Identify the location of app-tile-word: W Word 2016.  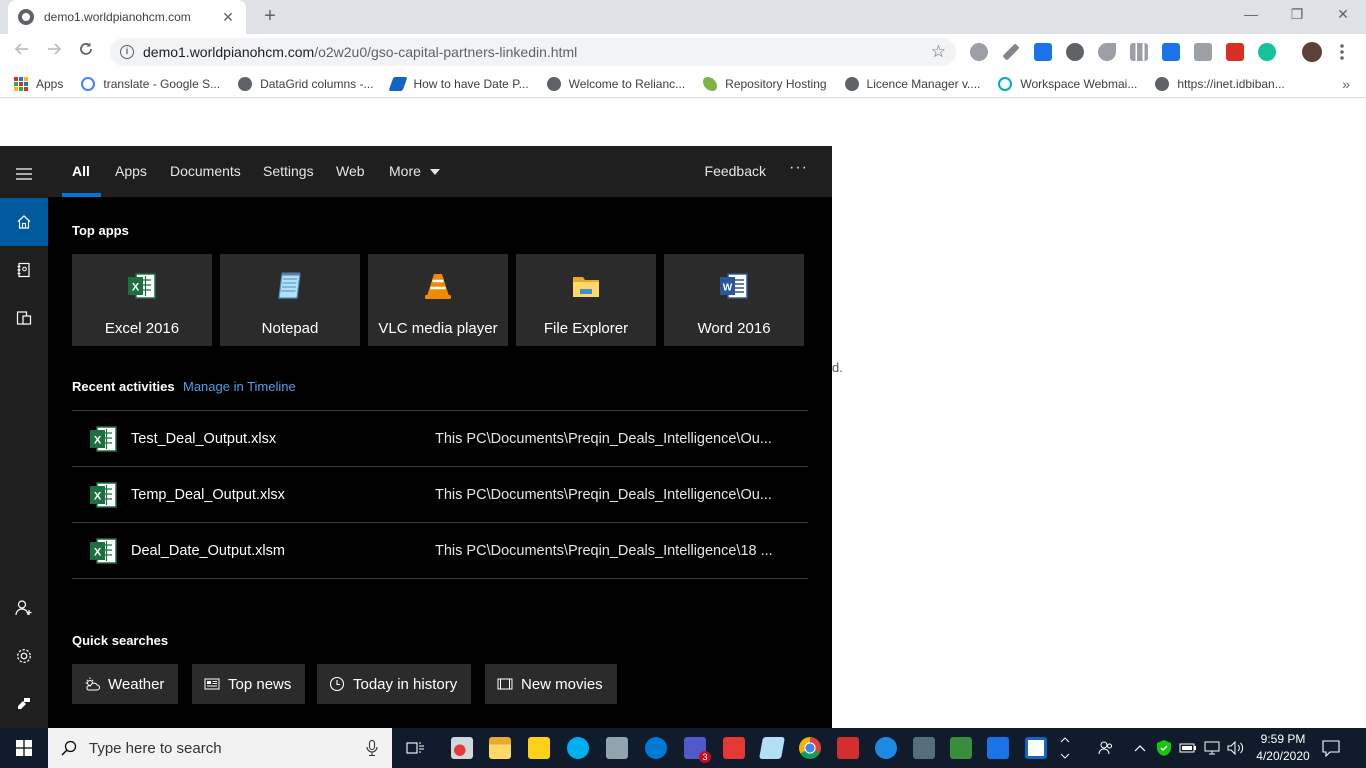
(734, 300).